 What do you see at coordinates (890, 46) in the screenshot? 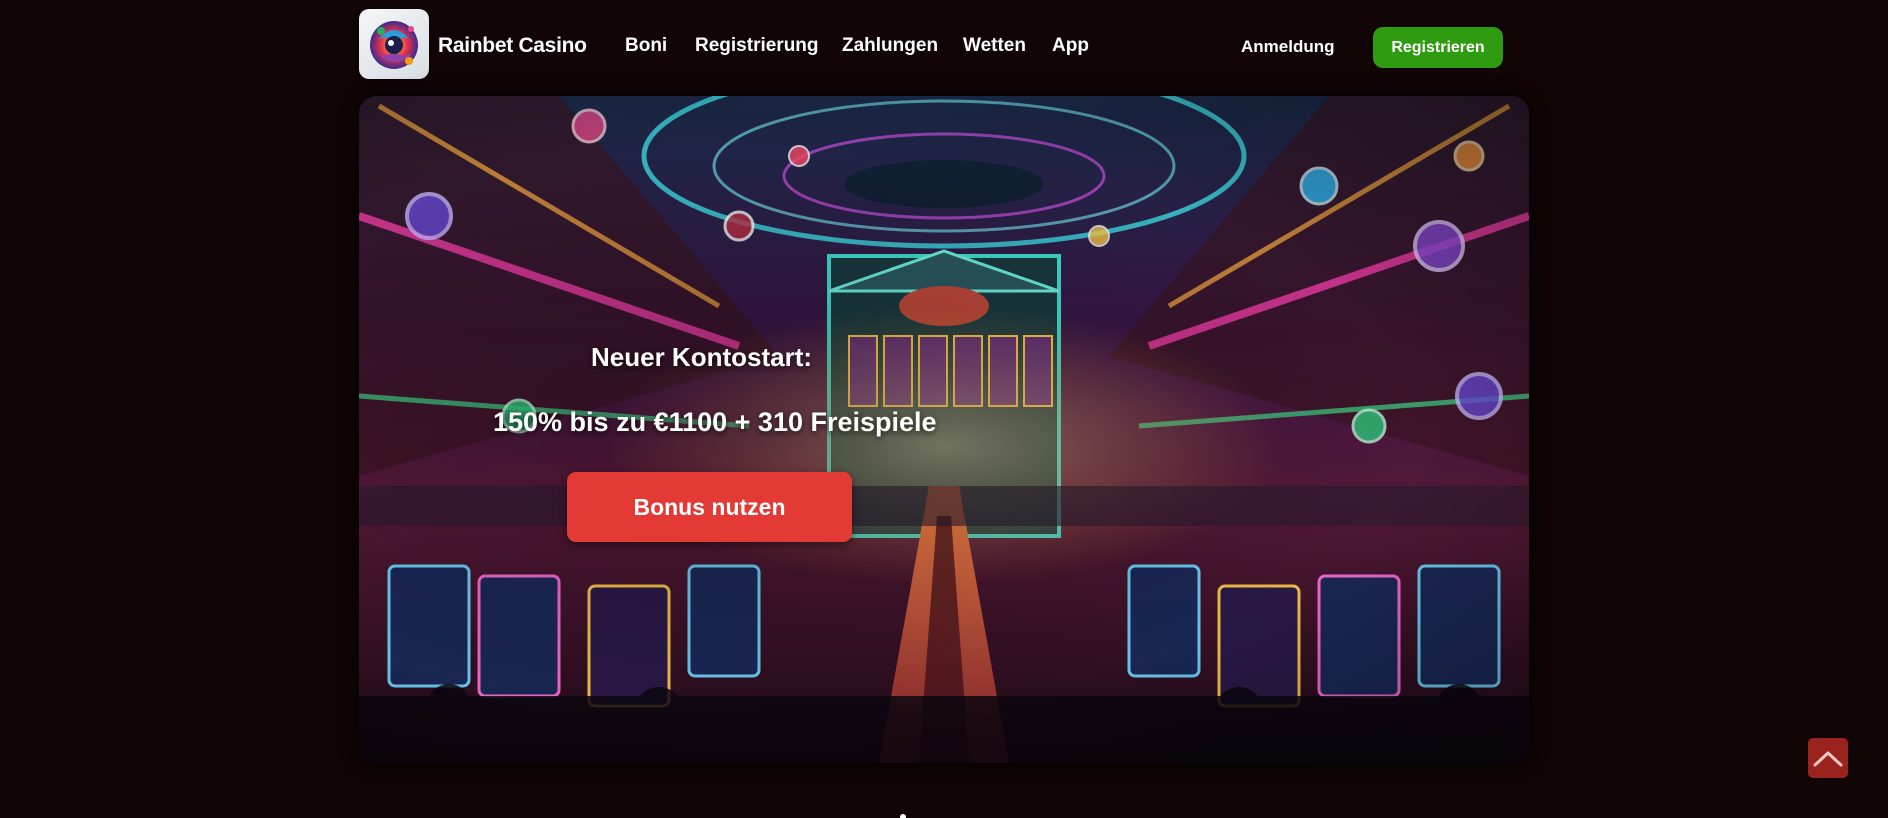
I see `nav-item-zahlungen: Zahlungen` at bounding box center [890, 46].